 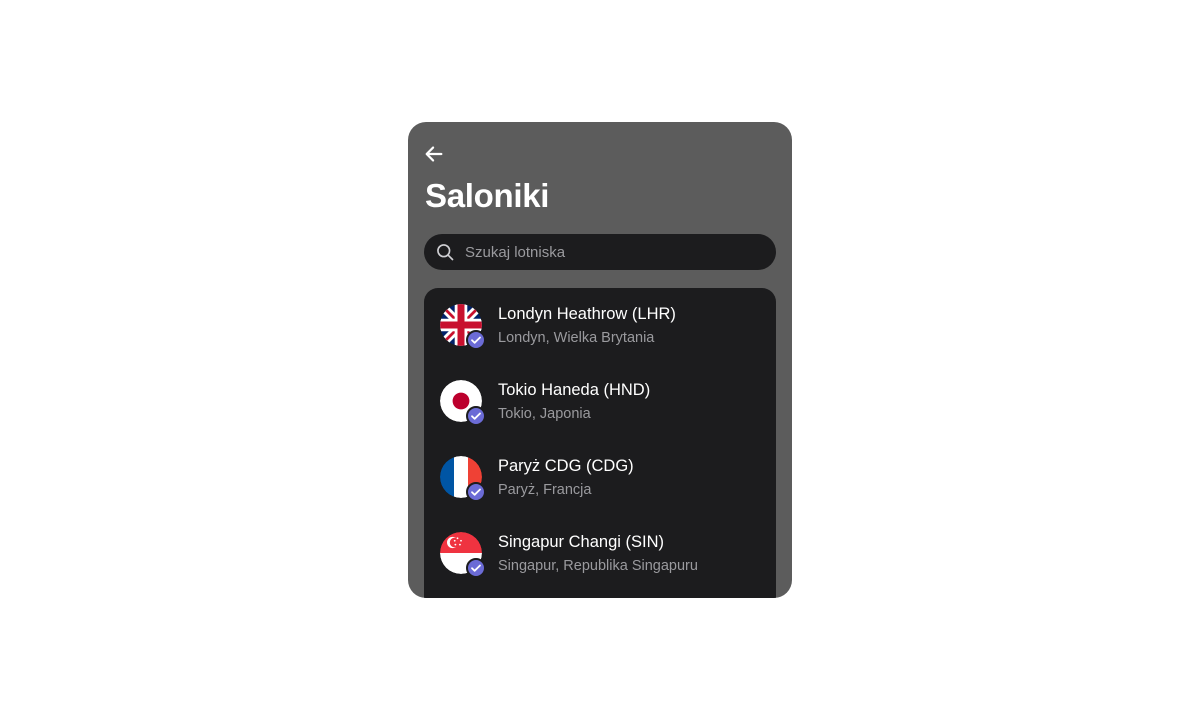 What do you see at coordinates (487, 195) in the screenshot?
I see `page-title: Saloniki` at bounding box center [487, 195].